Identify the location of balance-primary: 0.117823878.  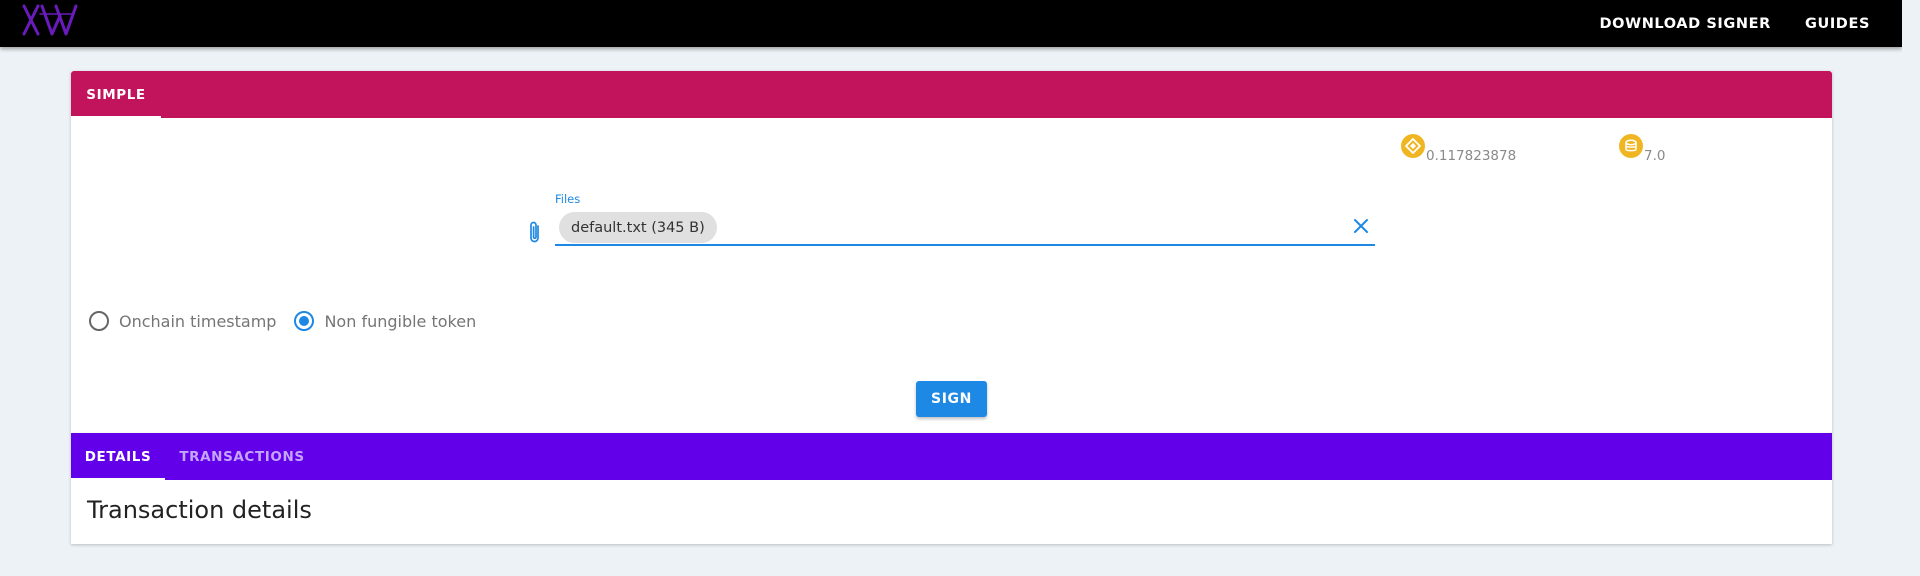
(1458, 149).